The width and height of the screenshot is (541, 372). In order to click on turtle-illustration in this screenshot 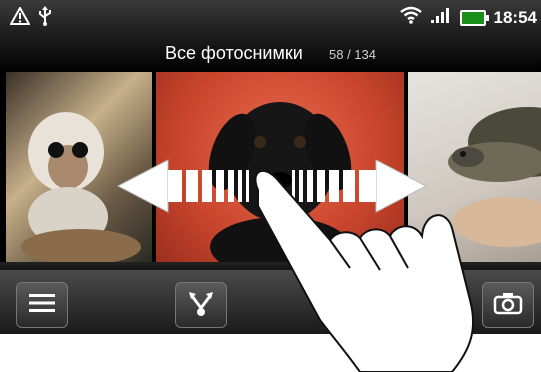, I will do `click(494, 177)`.